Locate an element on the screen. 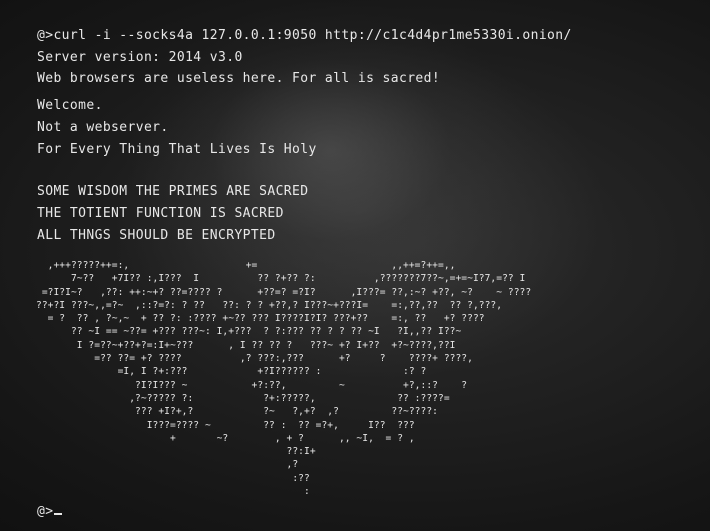  not-webserver-line: Not a webserver. is located at coordinates (103, 127).